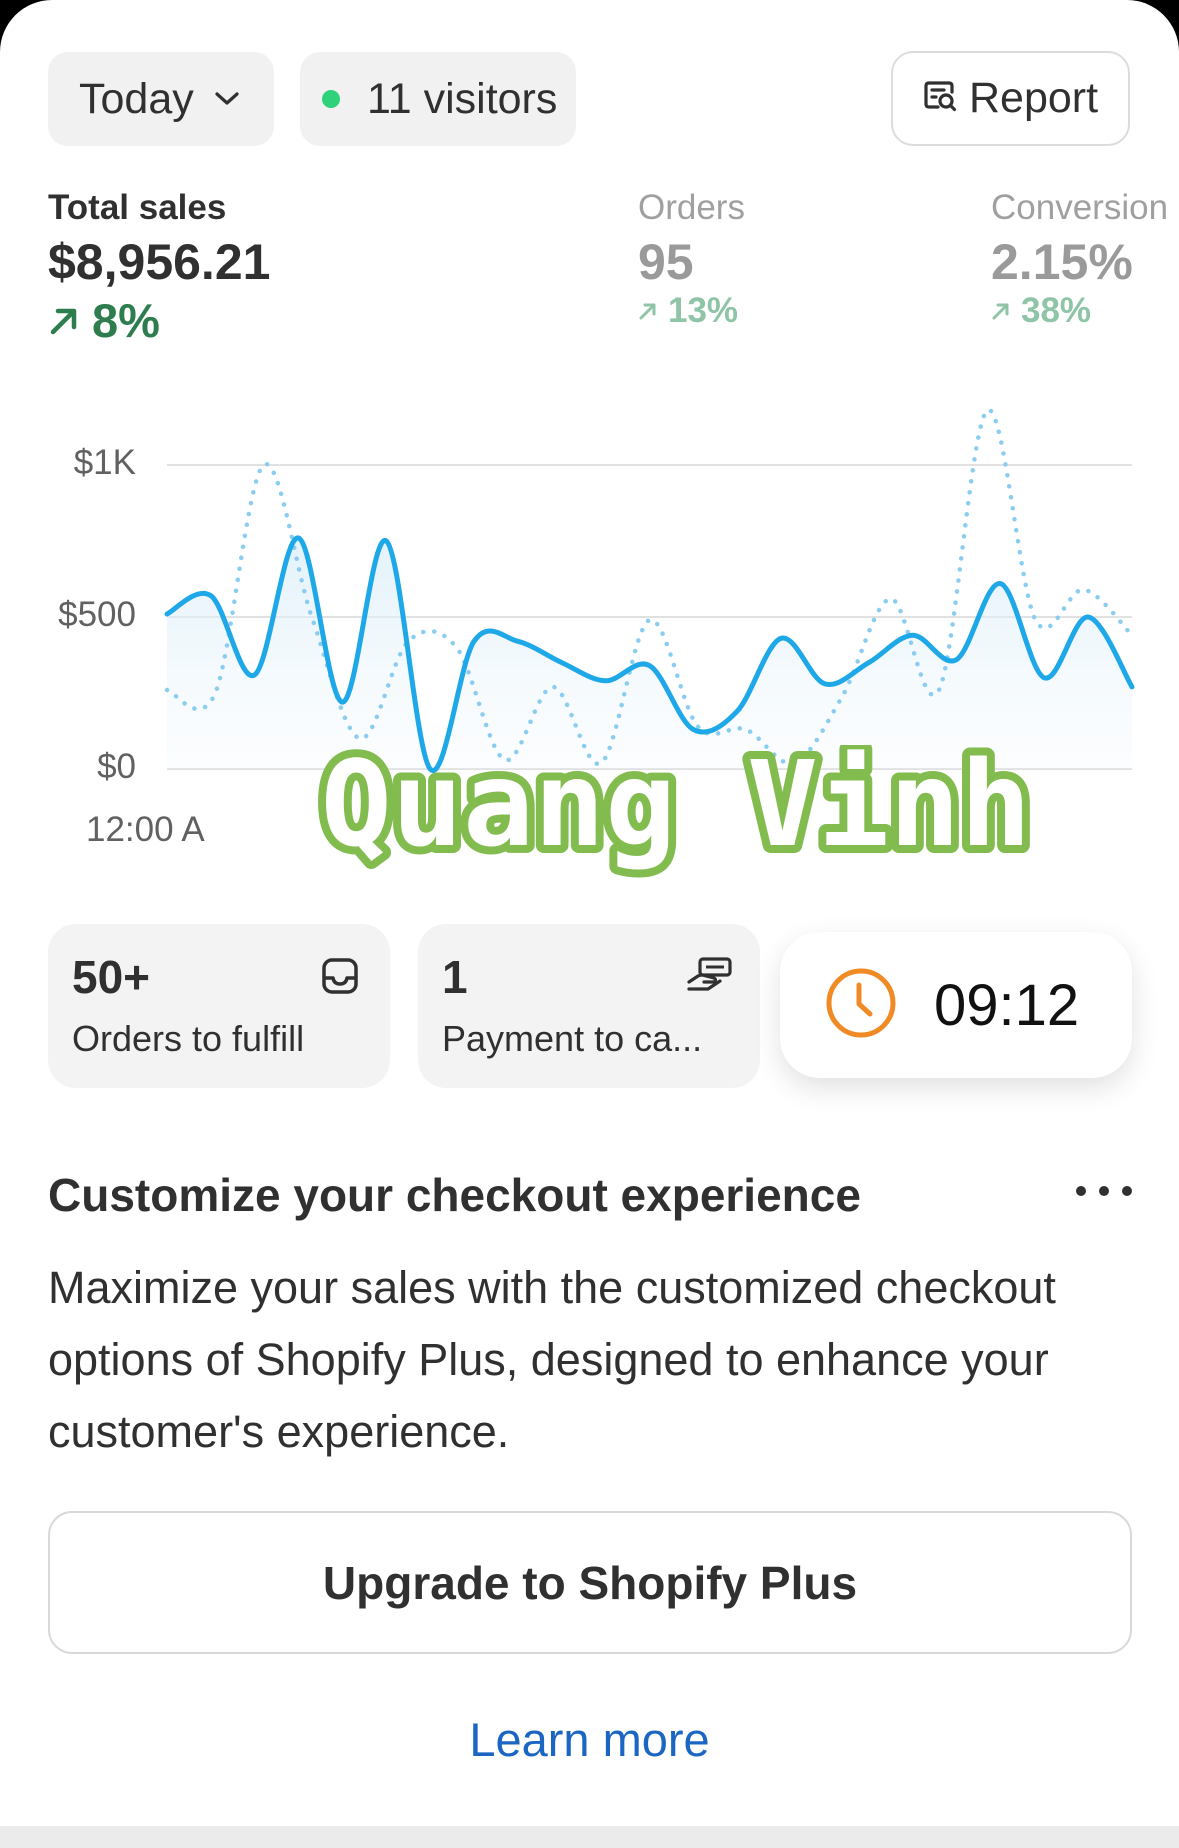 The width and height of the screenshot is (1179, 1848). Describe the element at coordinates (676, 809) in the screenshot. I see `svg-text: Quang Vinh` at that location.